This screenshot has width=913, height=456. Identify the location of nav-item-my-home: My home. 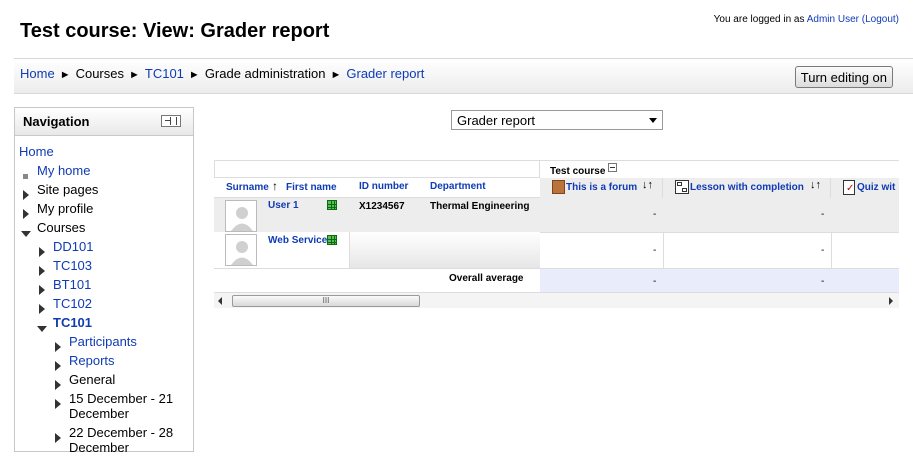
(63, 171).